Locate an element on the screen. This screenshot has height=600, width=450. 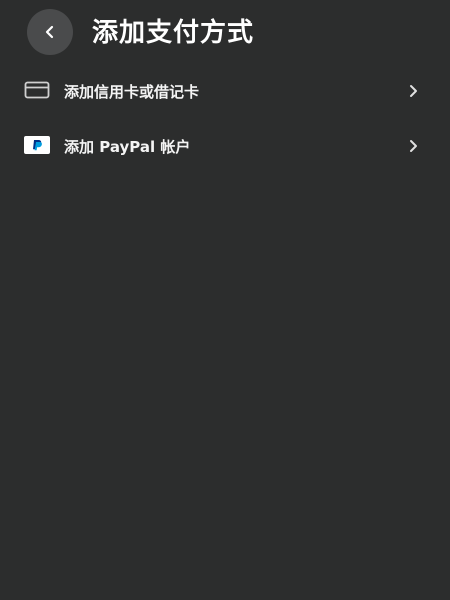
back-button is located at coordinates (50, 32).